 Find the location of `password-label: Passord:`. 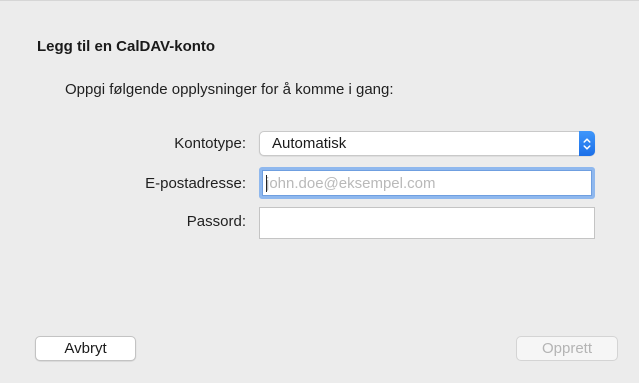

password-label: Passord: is located at coordinates (216, 221).